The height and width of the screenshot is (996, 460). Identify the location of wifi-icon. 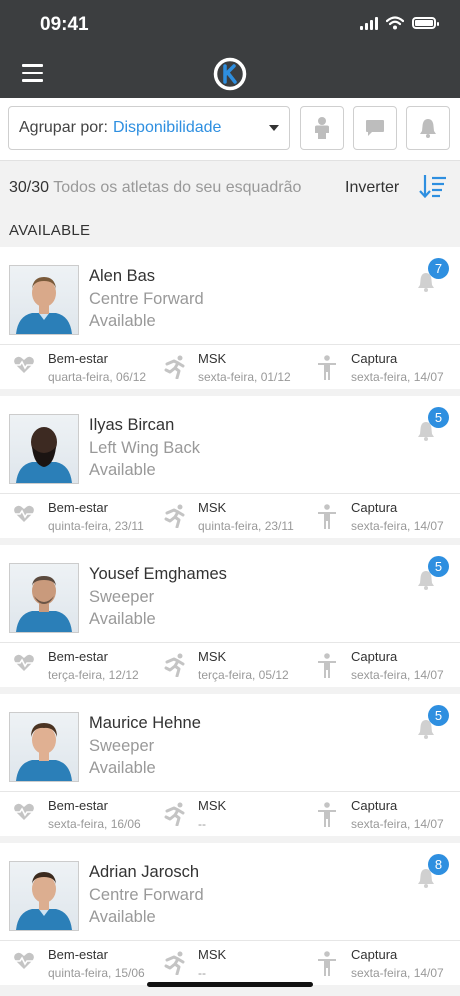
(395, 23).